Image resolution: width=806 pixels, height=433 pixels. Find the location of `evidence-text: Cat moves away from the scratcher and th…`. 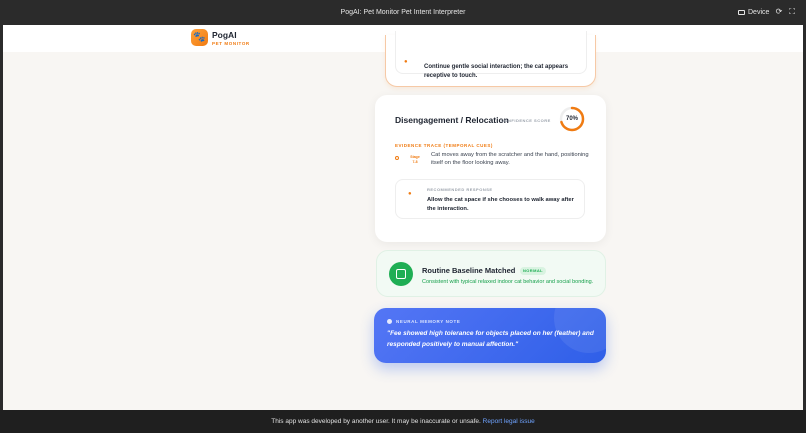

evidence-text: Cat moves away from the scratcher and th… is located at coordinates (510, 159).